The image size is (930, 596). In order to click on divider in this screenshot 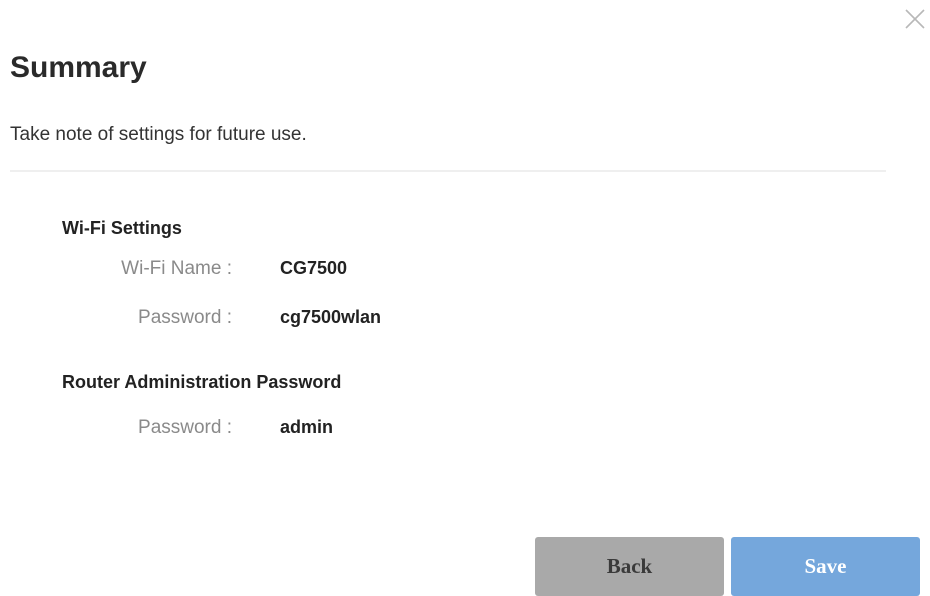, I will do `click(448, 171)`.